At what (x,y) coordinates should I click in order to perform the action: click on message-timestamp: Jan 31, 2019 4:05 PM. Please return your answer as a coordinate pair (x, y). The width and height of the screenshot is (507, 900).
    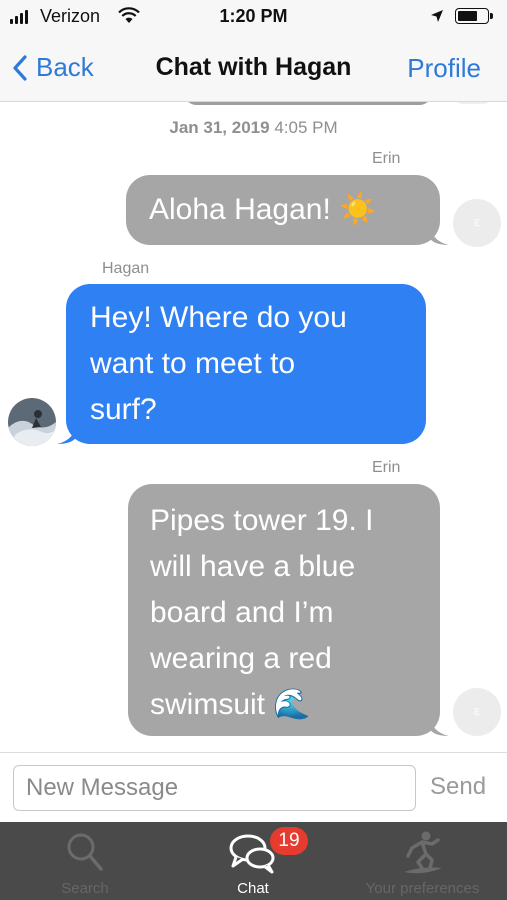
    Looking at the image, I should click on (253, 128).